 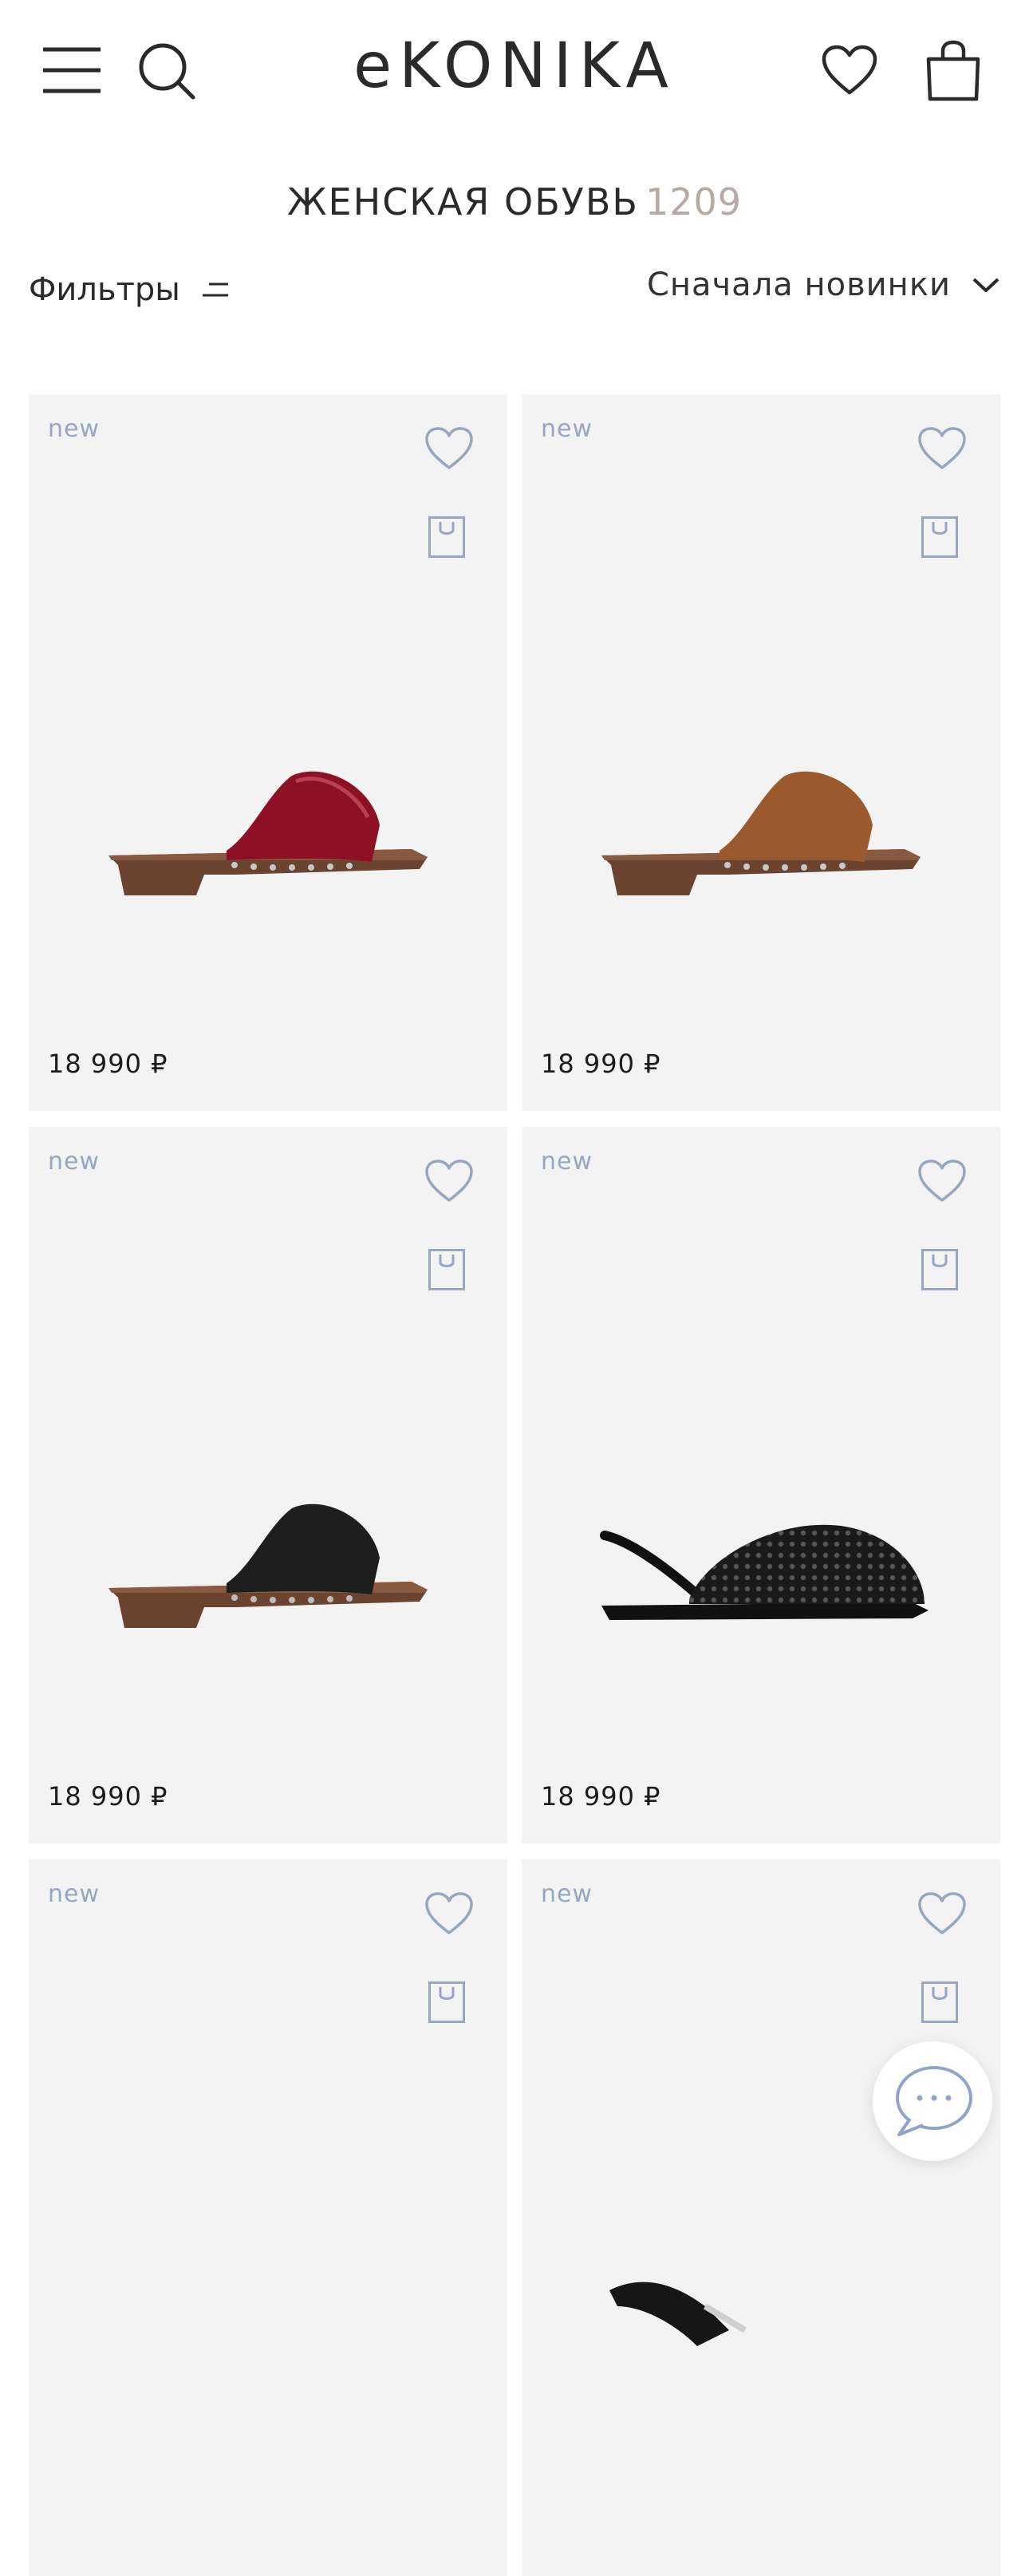 I want to click on chat-button, so click(x=932, y=2101).